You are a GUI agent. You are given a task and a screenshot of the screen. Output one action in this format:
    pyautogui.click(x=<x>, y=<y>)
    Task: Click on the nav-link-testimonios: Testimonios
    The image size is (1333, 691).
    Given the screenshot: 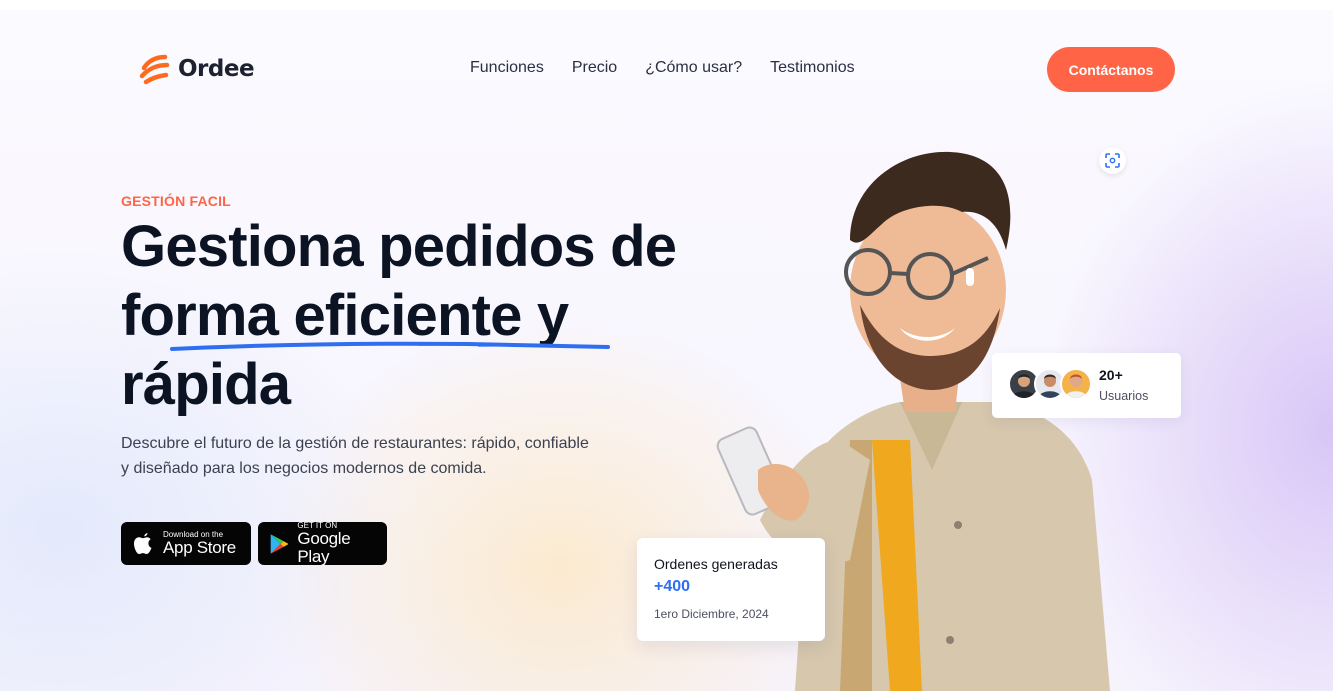 What is the action you would take?
    pyautogui.click(x=812, y=68)
    